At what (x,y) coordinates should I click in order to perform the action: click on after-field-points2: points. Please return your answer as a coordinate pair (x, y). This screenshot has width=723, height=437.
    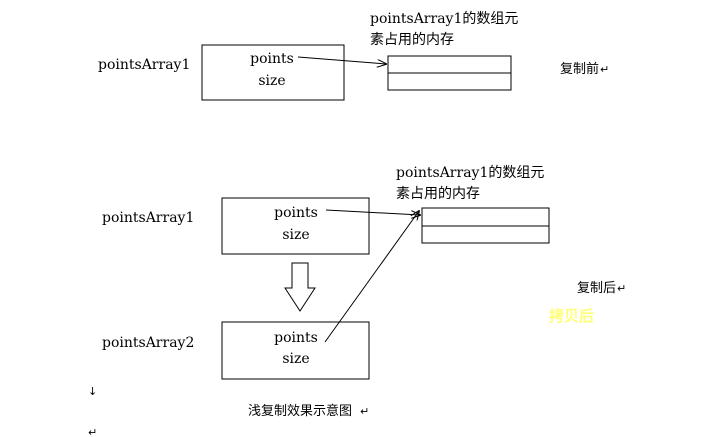
    Looking at the image, I should click on (296, 338).